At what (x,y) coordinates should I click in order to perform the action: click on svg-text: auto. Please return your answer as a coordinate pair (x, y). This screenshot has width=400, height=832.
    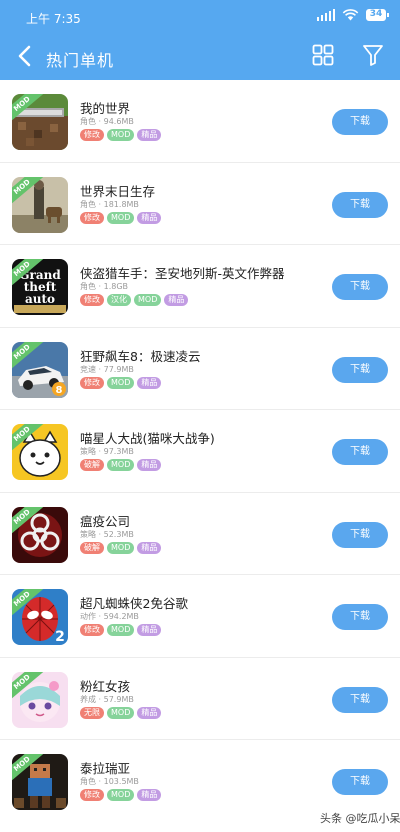
    Looking at the image, I should click on (40, 299).